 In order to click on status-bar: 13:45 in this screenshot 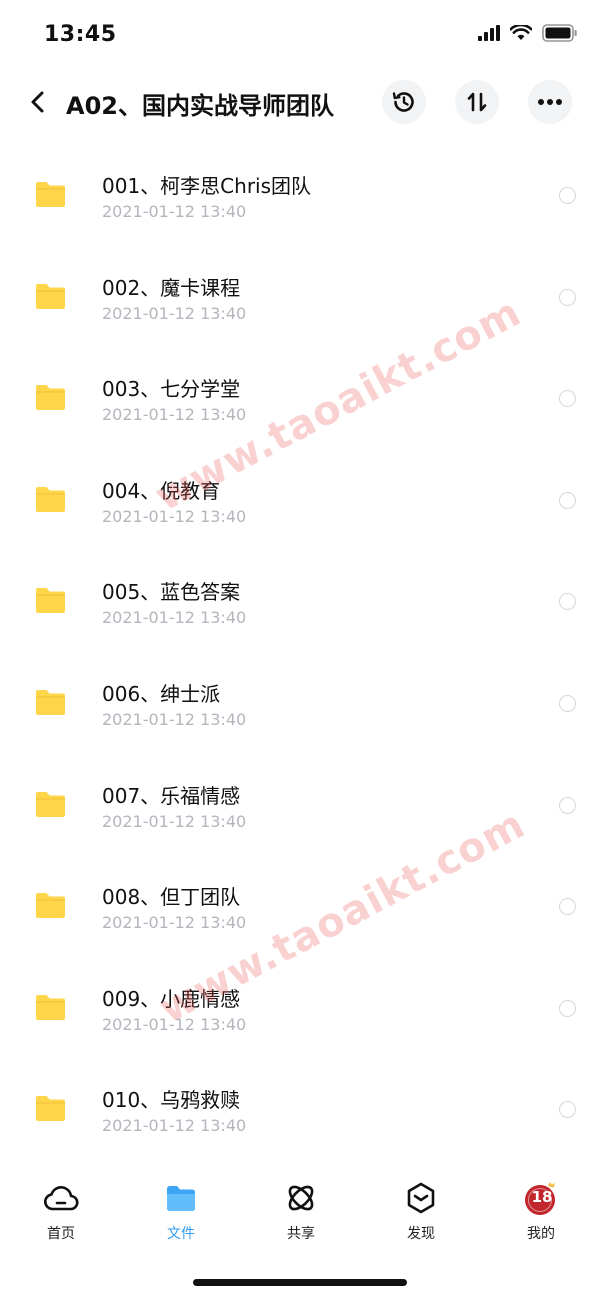, I will do `click(300, 36)`.